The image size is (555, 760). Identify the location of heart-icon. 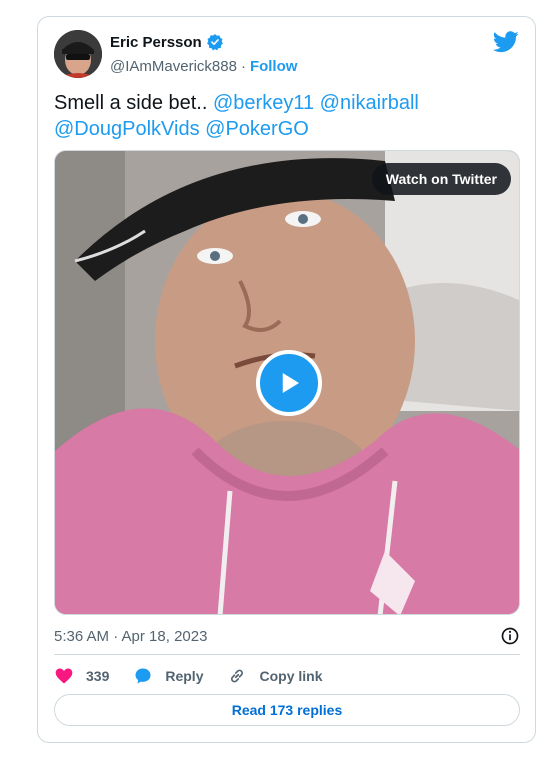
(64, 676).